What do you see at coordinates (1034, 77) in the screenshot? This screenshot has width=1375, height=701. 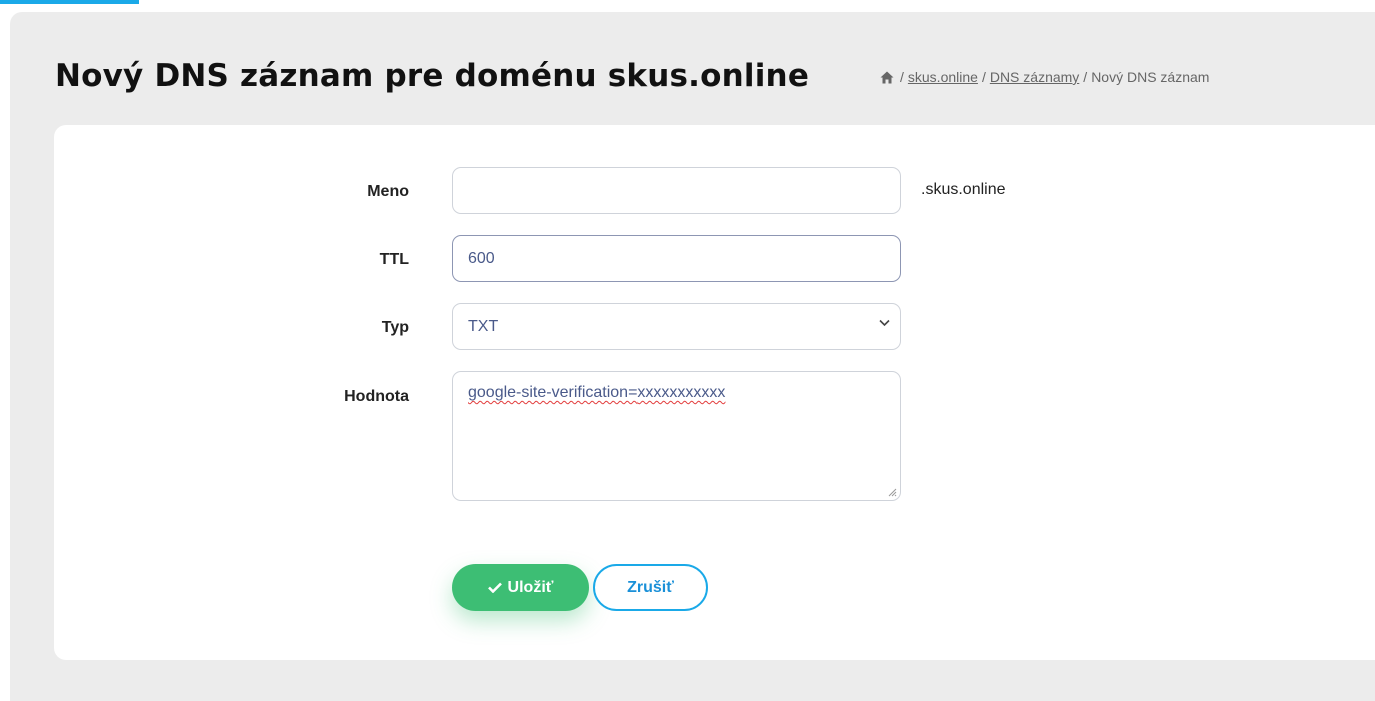 I see `breadcrumb-link-dns-records: DNS záznamy` at bounding box center [1034, 77].